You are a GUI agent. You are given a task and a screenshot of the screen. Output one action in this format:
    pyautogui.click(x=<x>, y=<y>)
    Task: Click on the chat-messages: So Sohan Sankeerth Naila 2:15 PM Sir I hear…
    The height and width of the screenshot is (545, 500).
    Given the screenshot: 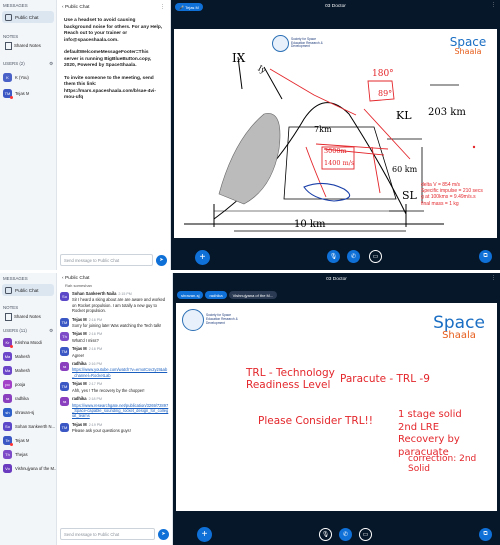 What is the action you would take?
    pyautogui.click(x=114, y=362)
    